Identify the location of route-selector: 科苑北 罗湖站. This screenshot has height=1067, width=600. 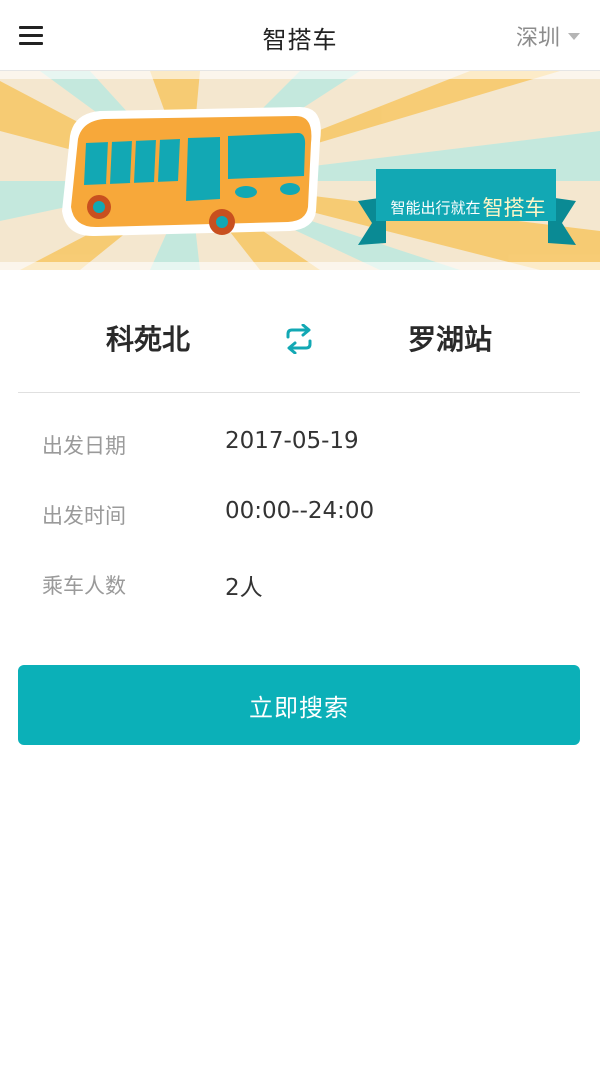
(299, 341).